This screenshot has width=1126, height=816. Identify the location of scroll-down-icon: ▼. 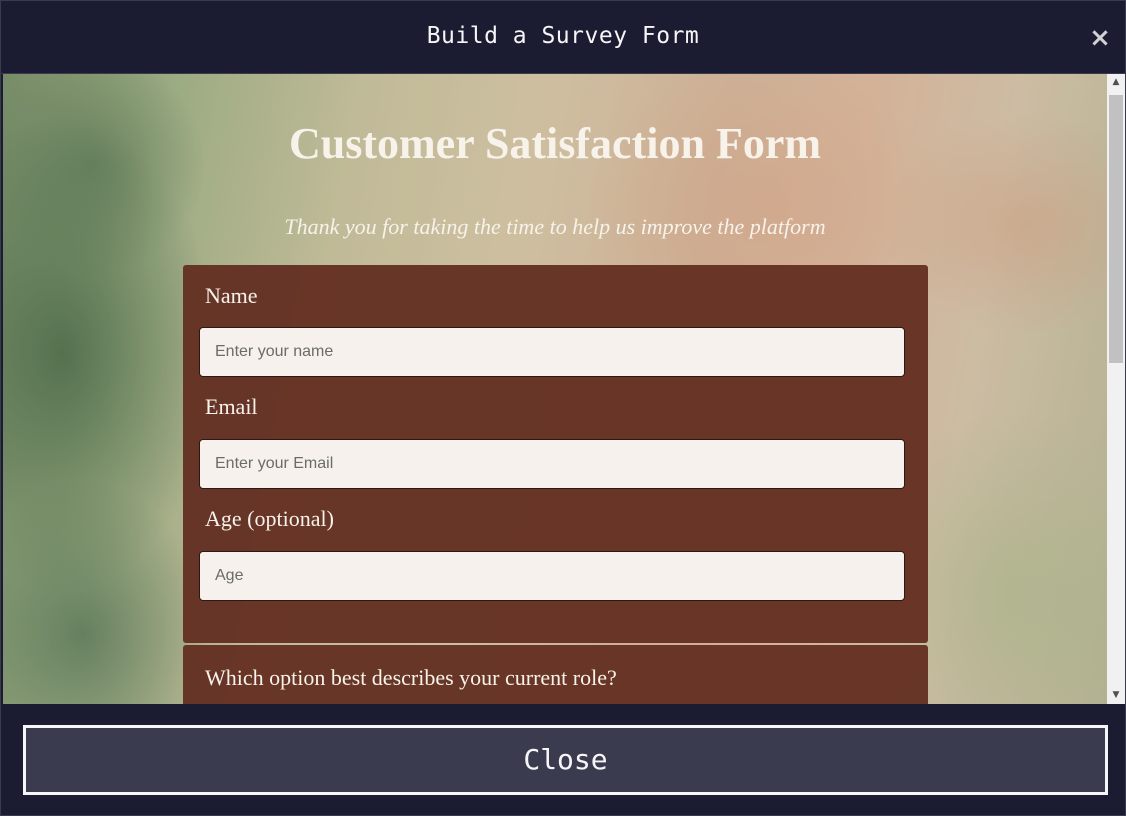
(1116, 695).